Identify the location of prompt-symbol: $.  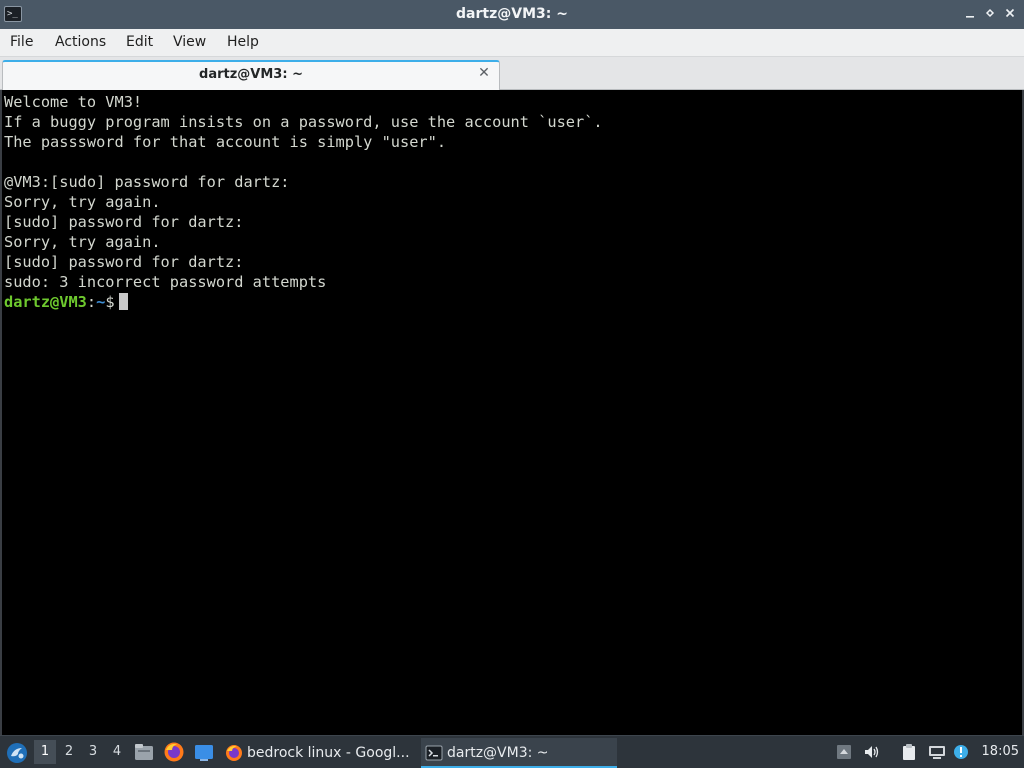
(110, 302).